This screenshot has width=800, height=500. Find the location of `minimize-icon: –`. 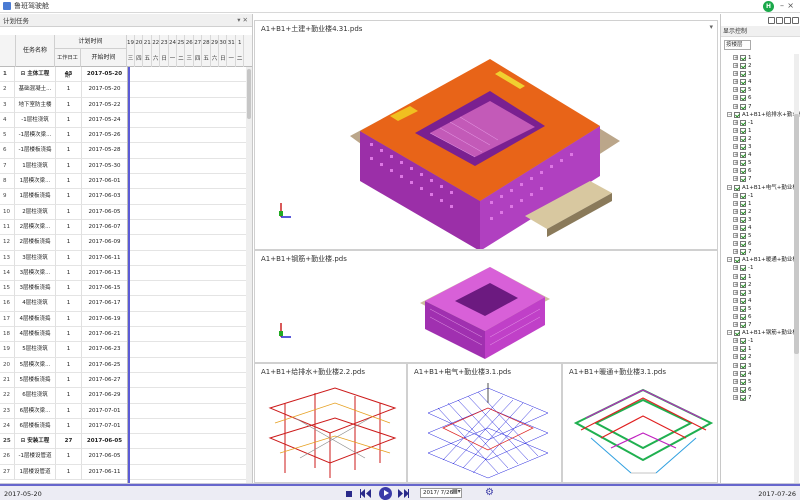

minimize-icon: – is located at coordinates (782, 5).